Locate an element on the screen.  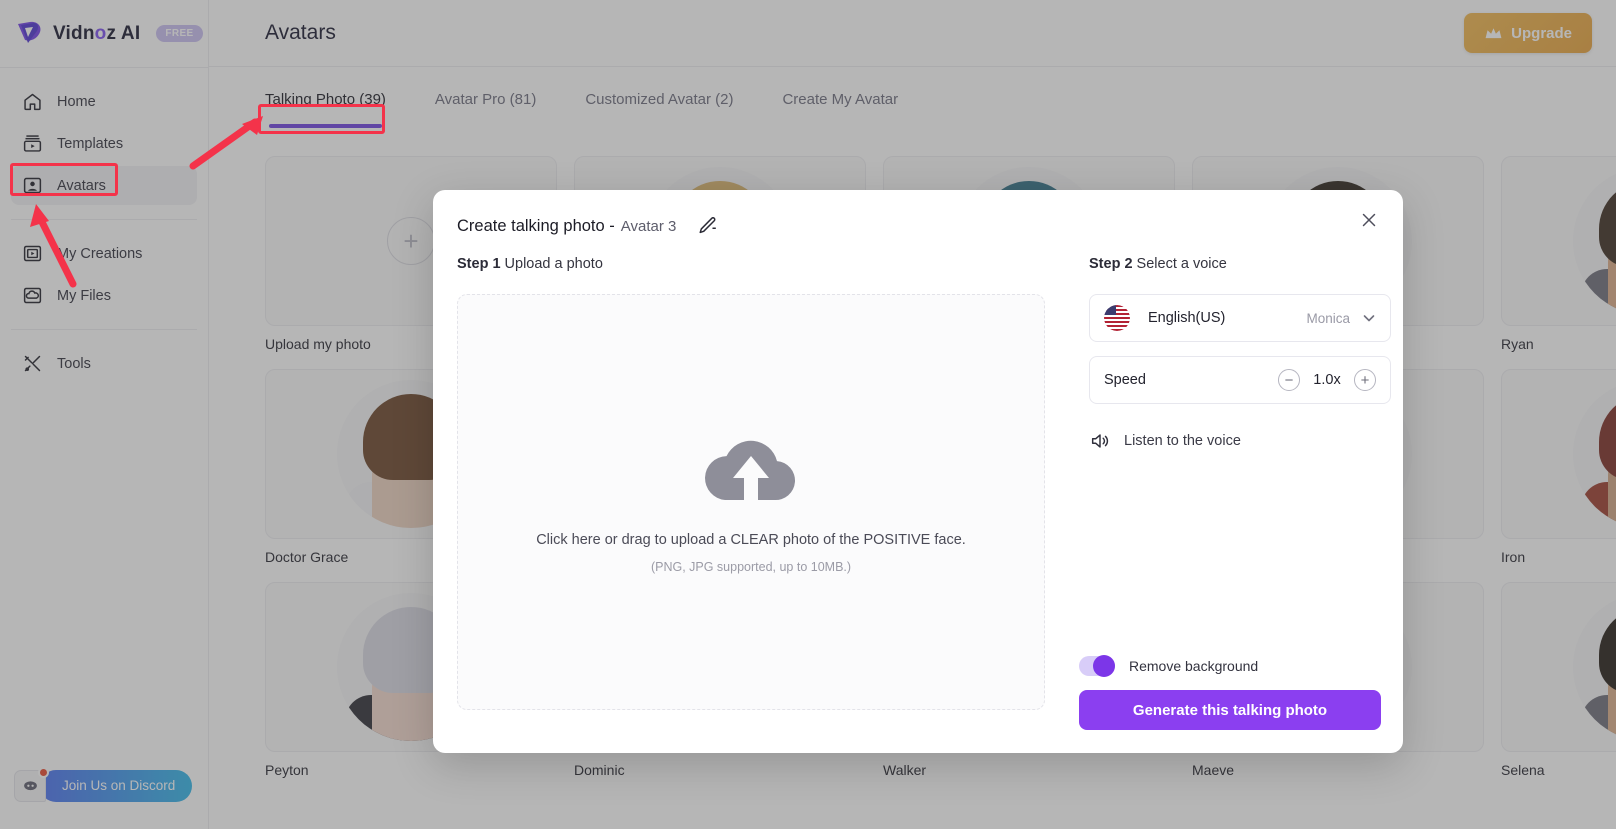
listen-to-voice-button: Listen to the voice is located at coordinates (1240, 441).